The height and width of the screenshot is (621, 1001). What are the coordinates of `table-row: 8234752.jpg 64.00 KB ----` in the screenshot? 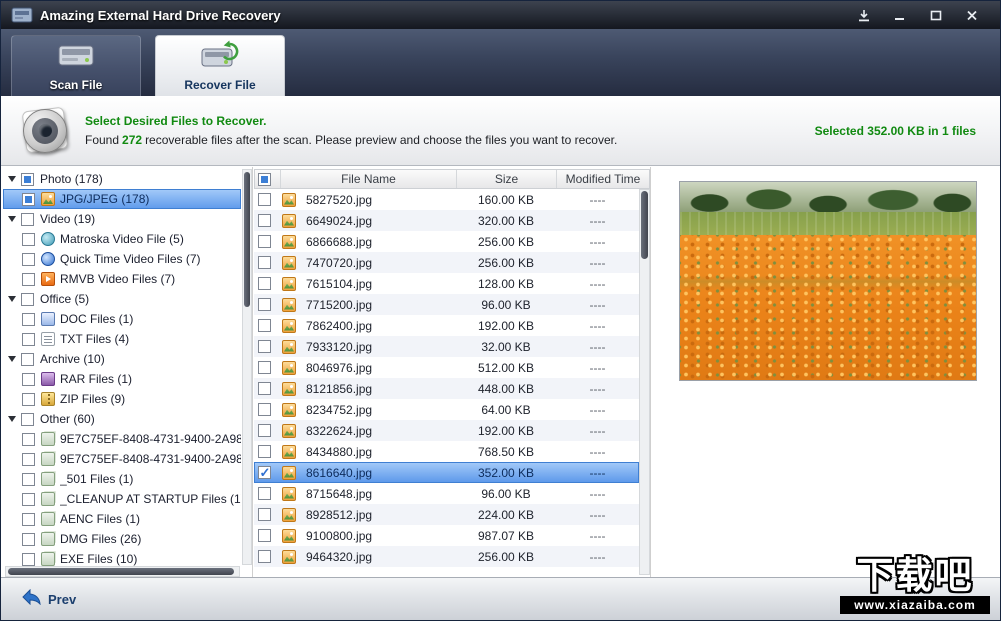 It's located at (446, 409).